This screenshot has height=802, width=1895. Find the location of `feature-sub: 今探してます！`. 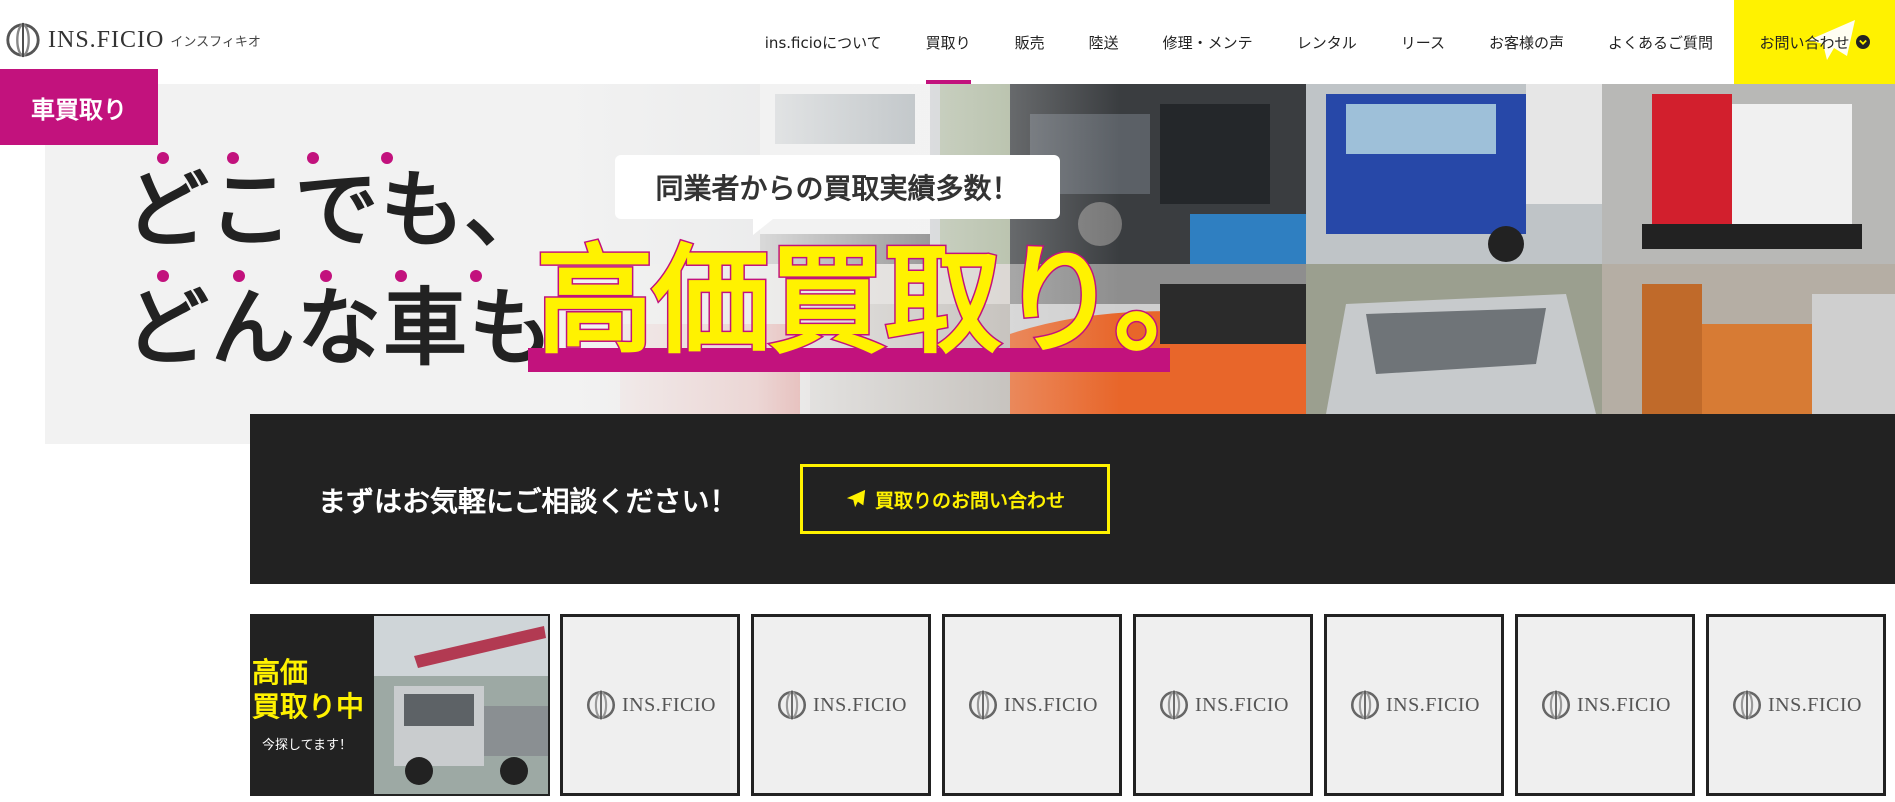

feature-sub: 今探してます！ is located at coordinates (307, 745).